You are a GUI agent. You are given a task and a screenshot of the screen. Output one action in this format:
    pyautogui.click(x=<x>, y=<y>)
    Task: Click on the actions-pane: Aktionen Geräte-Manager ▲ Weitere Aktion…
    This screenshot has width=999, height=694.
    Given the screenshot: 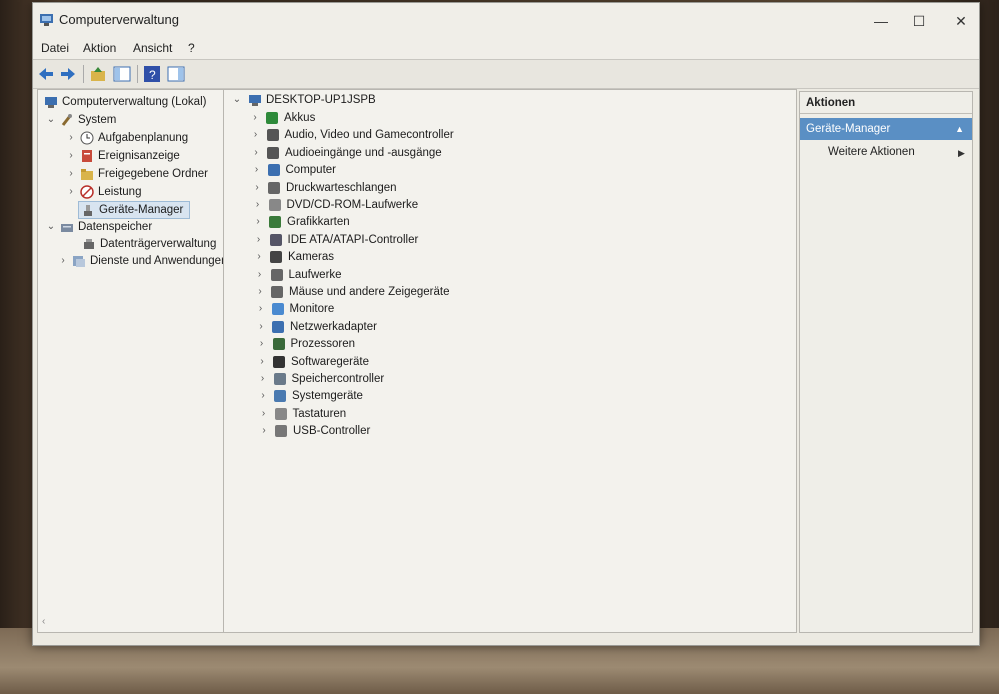 What is the action you would take?
    pyautogui.click(x=886, y=362)
    